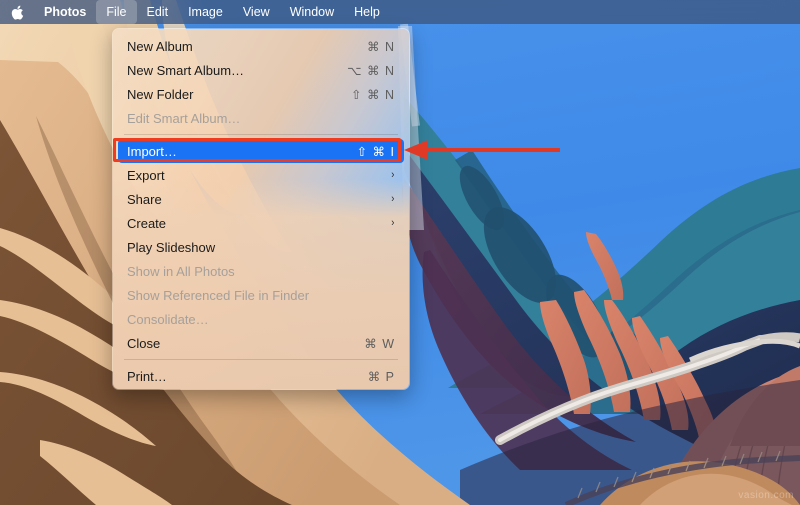  I want to click on menubar-item-window: Window, so click(312, 12).